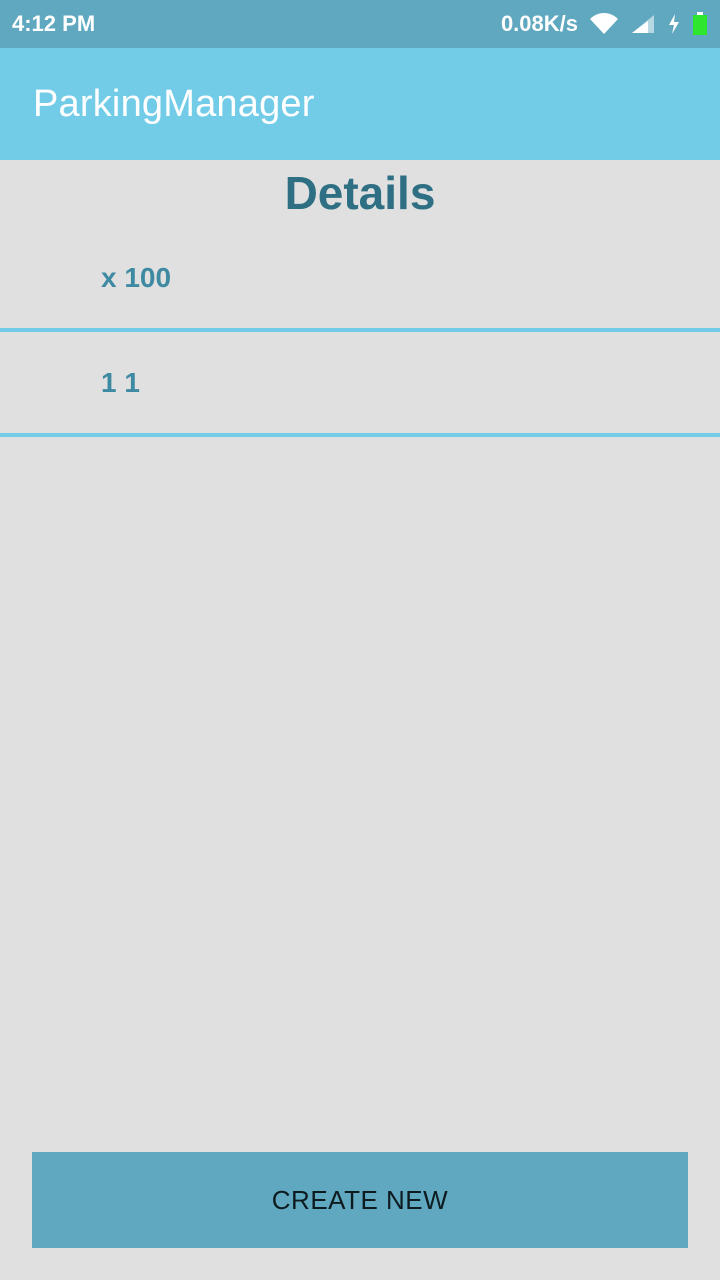 The width and height of the screenshot is (720, 1280). Describe the element at coordinates (360, 24) in the screenshot. I see `status-bar: 4:12 PM 0.08K/s` at that location.